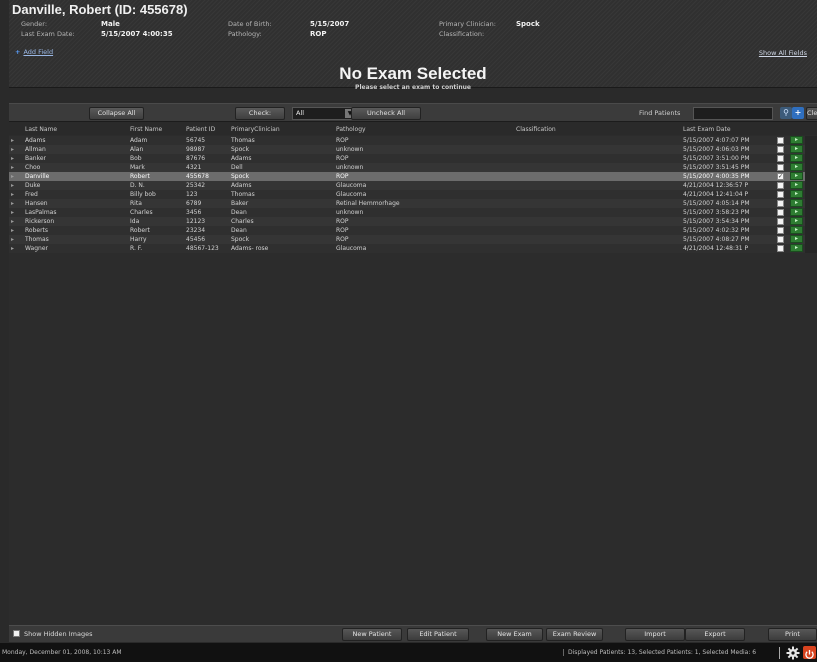 This screenshot has width=817, height=662. What do you see at coordinates (514, 634) in the screenshot?
I see `new-exam-button: New Exam` at bounding box center [514, 634].